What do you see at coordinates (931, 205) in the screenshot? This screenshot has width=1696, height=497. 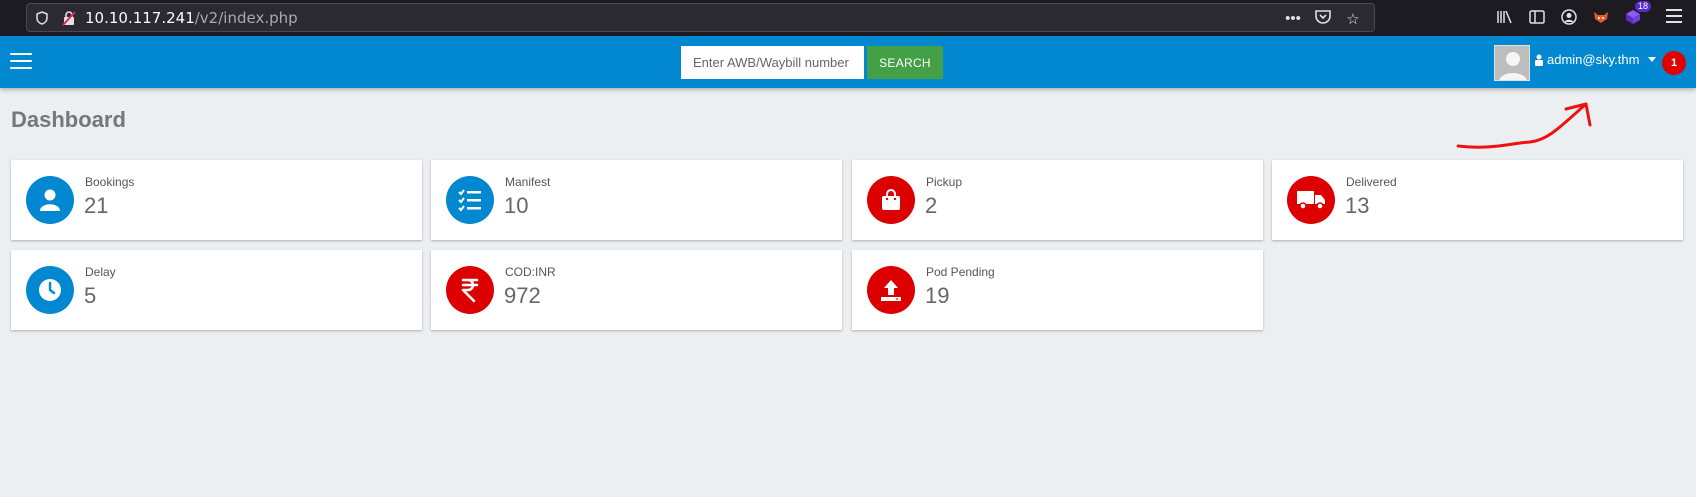 I see `stat-value: 2` at bounding box center [931, 205].